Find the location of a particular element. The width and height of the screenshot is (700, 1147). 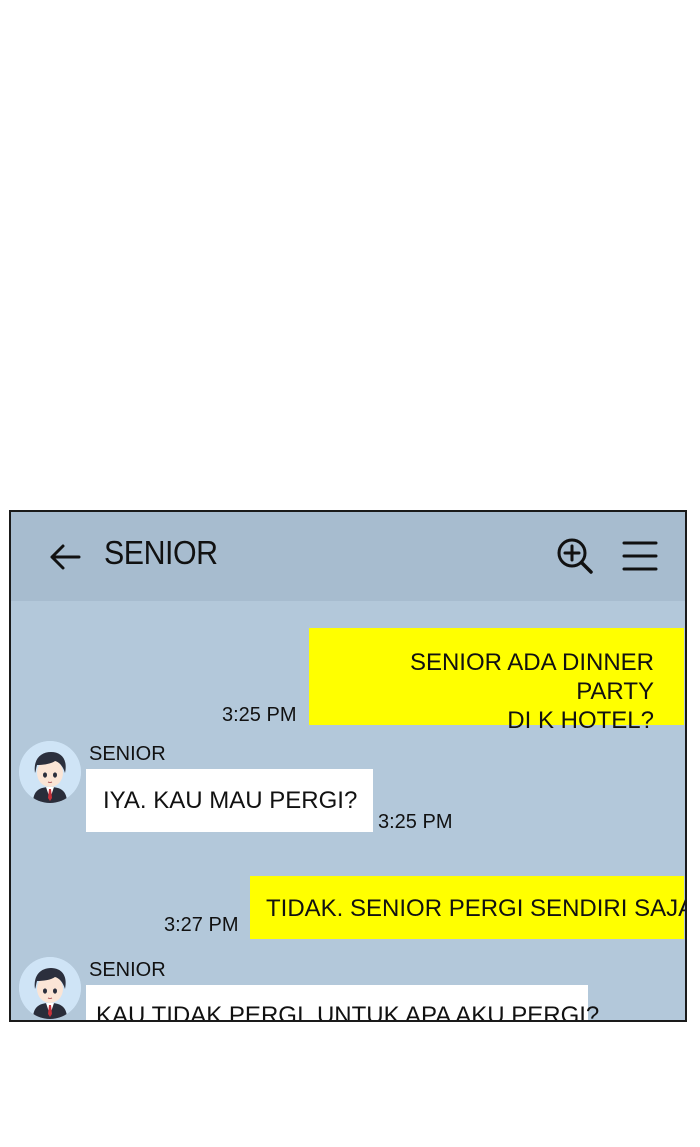

my-message-bubble: TIDAK. SENIOR PERGI SENDIRI SAJA. is located at coordinates (467, 907).